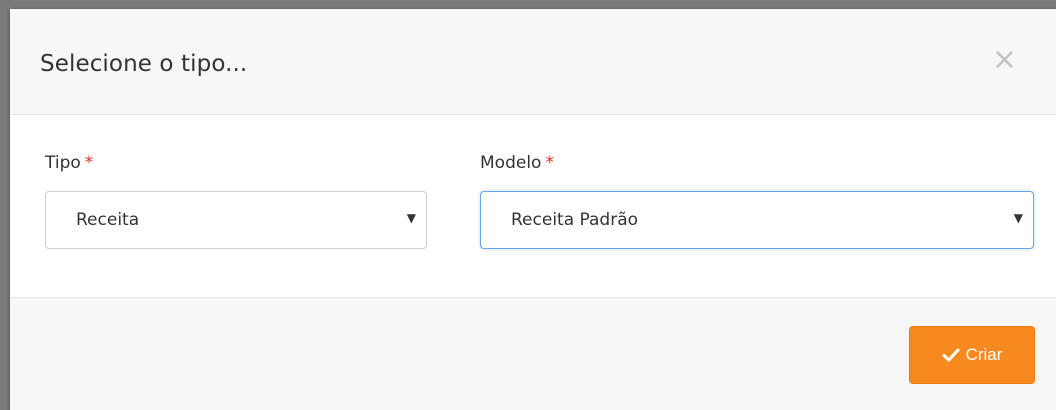  I want to click on modelo-select-value: Receita Padrão, so click(575, 220).